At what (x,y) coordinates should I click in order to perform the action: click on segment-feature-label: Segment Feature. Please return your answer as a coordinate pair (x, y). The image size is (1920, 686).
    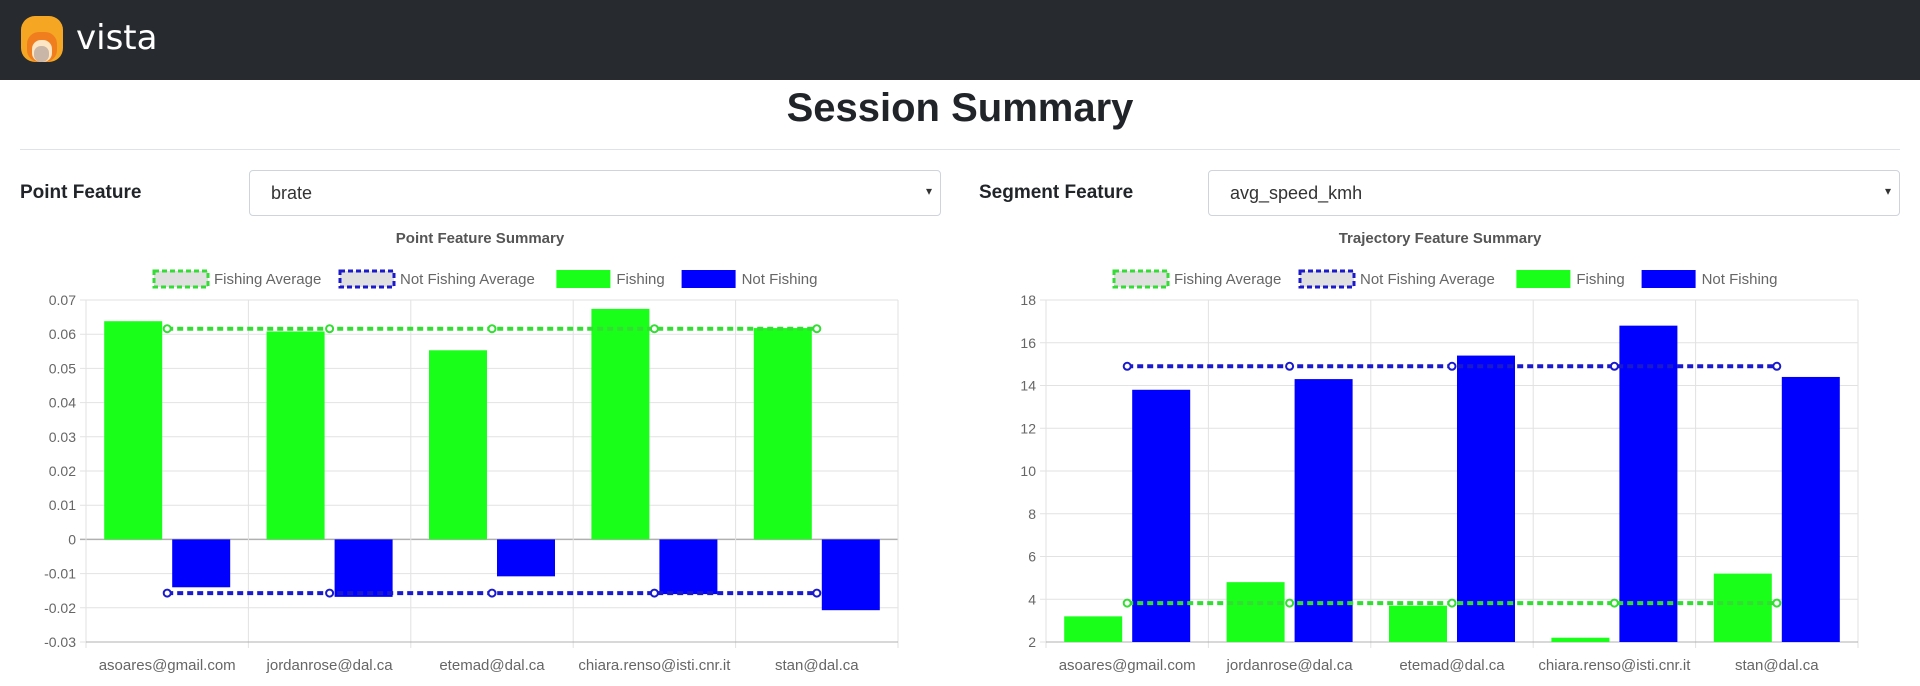
    Looking at the image, I should click on (1056, 192).